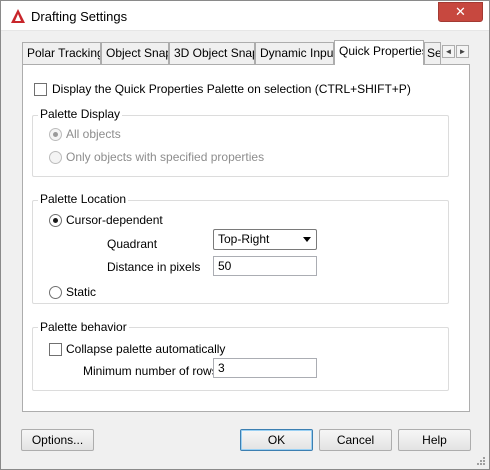 Image resolution: width=490 pixels, height=470 pixels. What do you see at coordinates (114, 220) in the screenshot?
I see `cursor-dependent-label: Cursor-dependent` at bounding box center [114, 220].